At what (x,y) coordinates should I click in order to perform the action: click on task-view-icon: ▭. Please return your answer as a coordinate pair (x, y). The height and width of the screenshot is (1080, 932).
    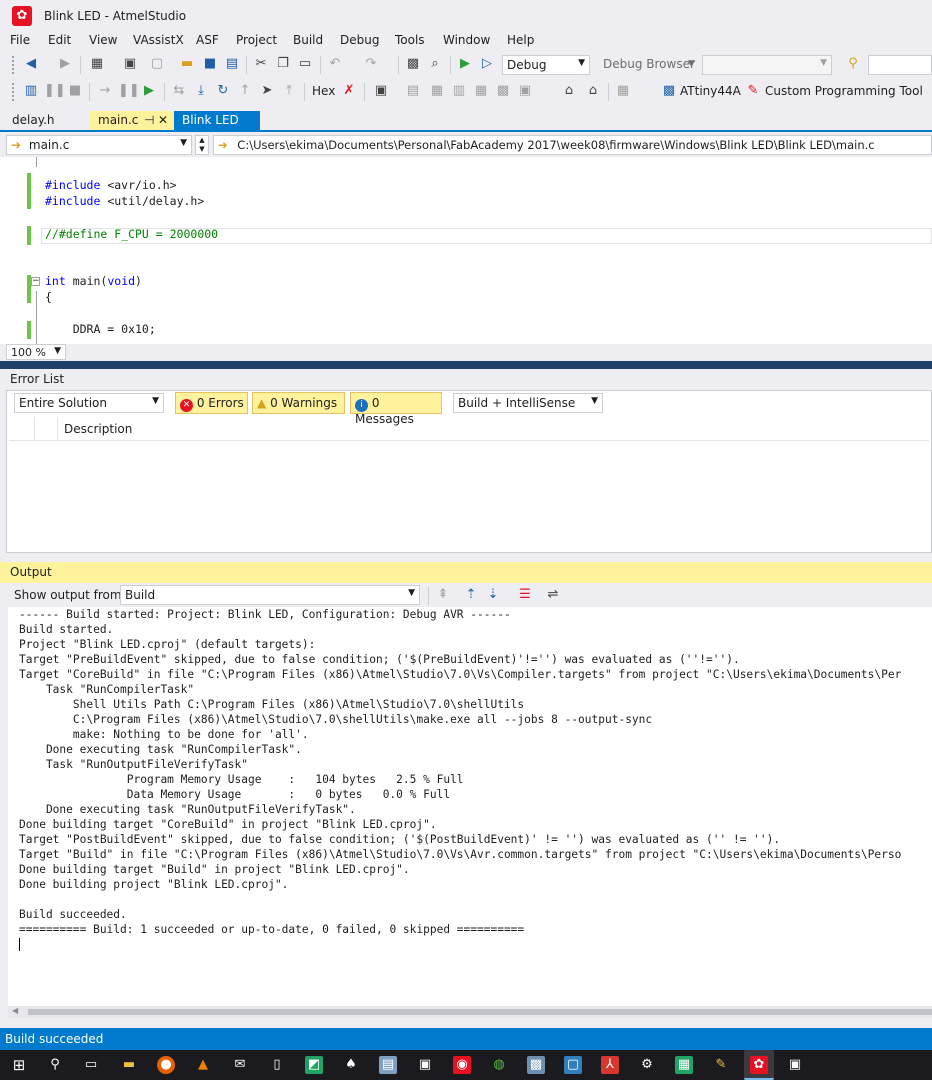
    Looking at the image, I should click on (91, 1065).